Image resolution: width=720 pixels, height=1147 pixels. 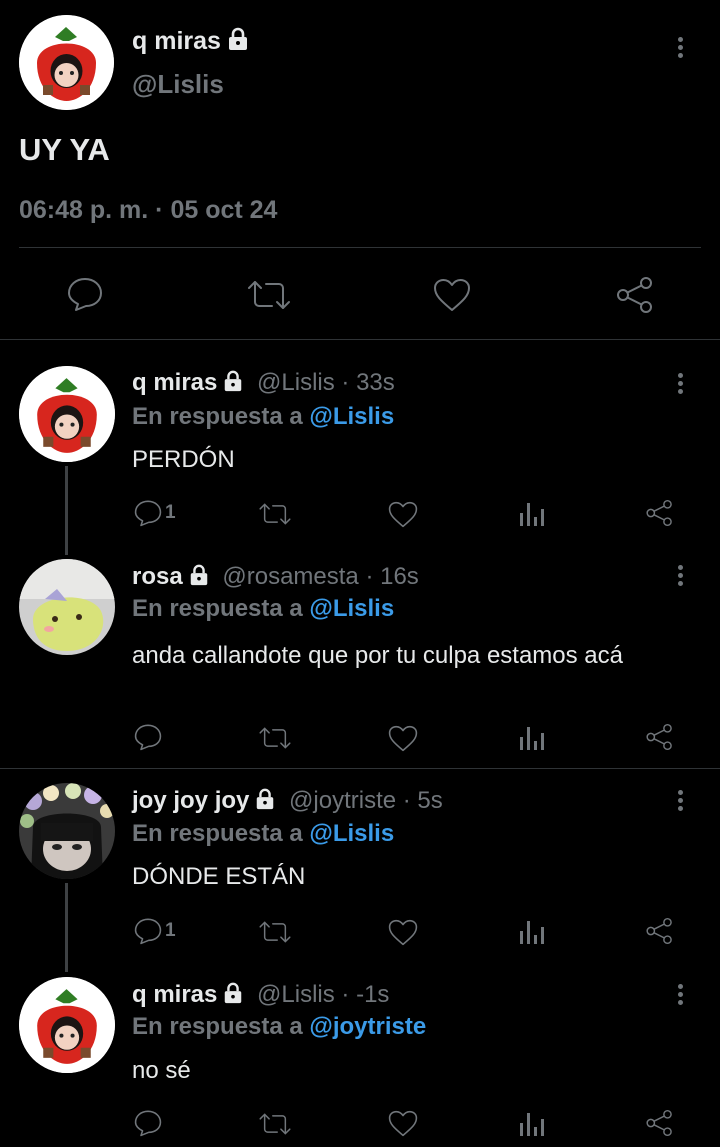 I want to click on reply-header: rosa @rosamesta · 16s, so click(x=275, y=577).